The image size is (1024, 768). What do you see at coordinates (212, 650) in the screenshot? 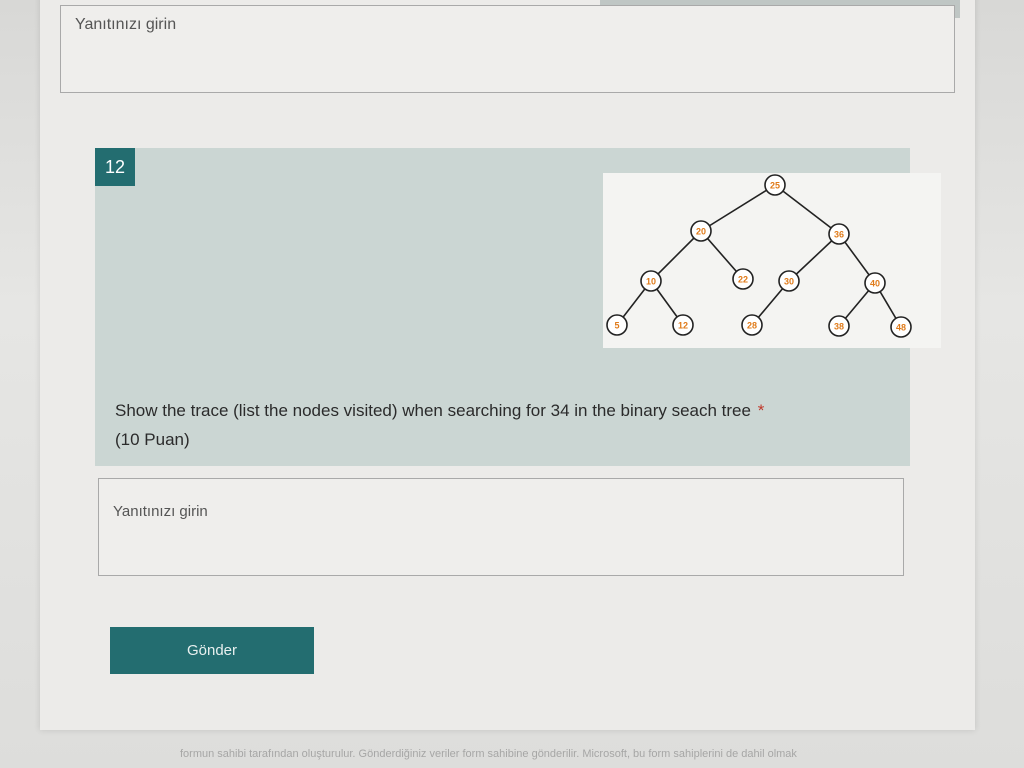
I see `submit-button: Gönder` at bounding box center [212, 650].